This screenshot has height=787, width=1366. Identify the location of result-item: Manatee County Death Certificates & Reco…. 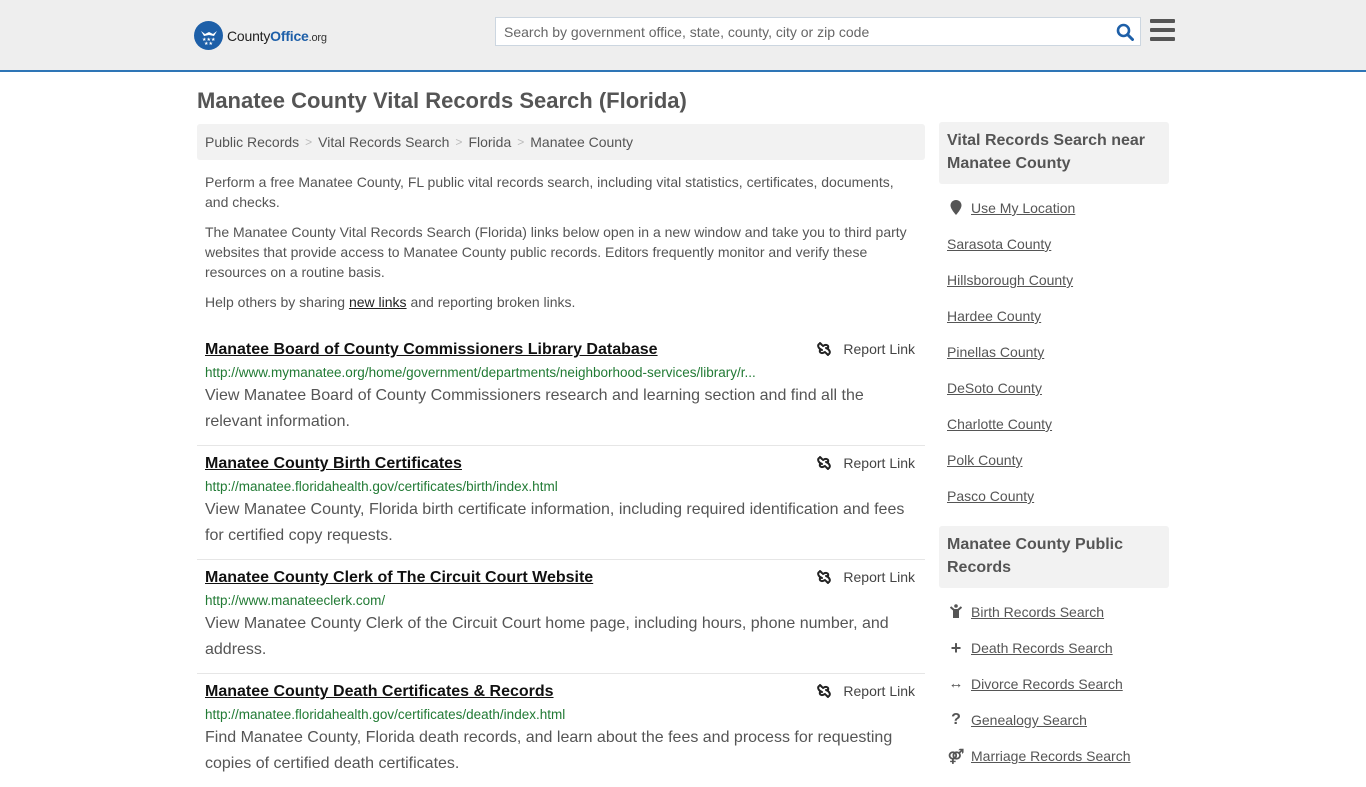
(561, 730).